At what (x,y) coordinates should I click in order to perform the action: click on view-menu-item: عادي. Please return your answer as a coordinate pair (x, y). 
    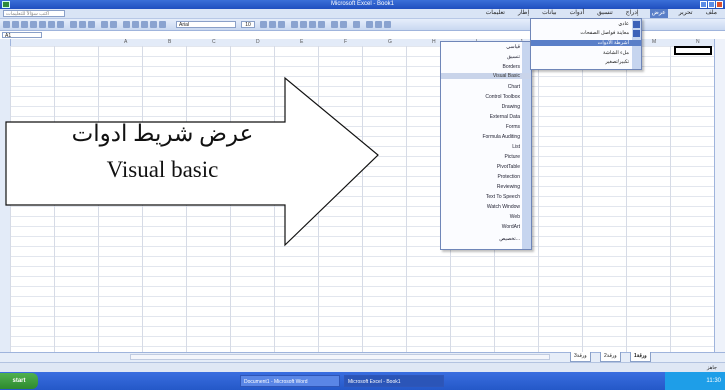
    Looking at the image, I should click on (623, 24).